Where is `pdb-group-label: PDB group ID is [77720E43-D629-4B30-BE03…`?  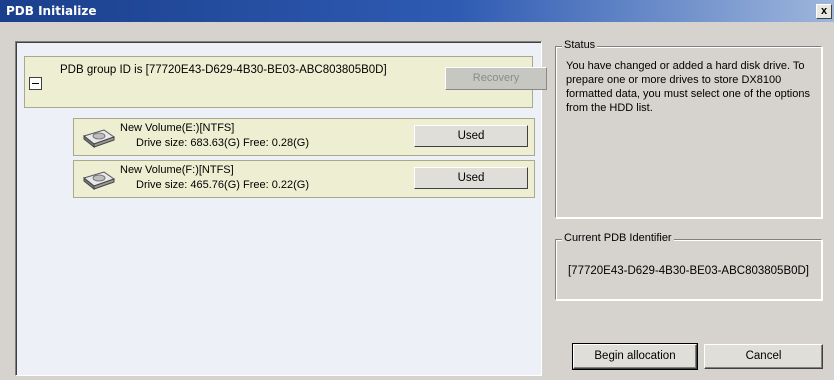 pdb-group-label: PDB group ID is [77720E43-D629-4B30-BE03… is located at coordinates (223, 70).